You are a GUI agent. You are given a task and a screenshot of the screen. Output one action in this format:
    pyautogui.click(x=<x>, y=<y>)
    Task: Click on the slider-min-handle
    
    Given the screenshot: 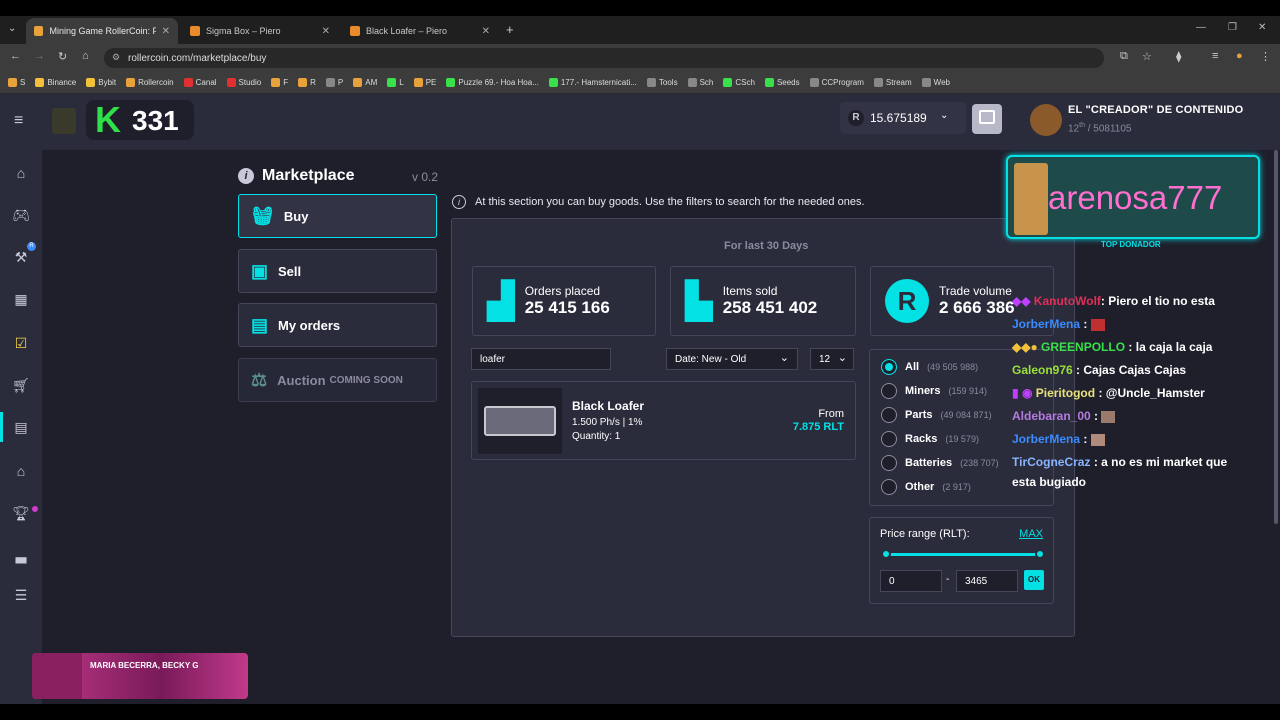 What is the action you would take?
    pyautogui.click(x=886, y=554)
    